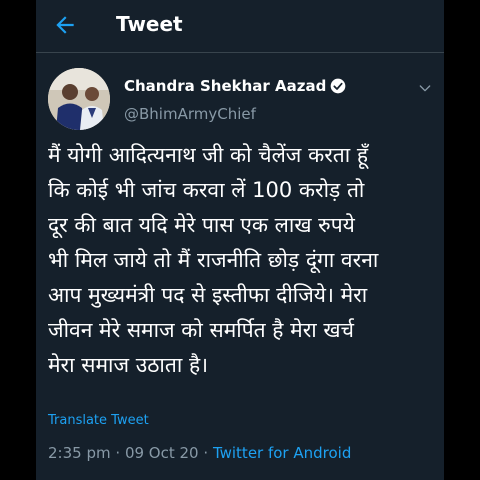 This screenshot has width=480, height=480. I want to click on back-arrow-icon, so click(65, 25).